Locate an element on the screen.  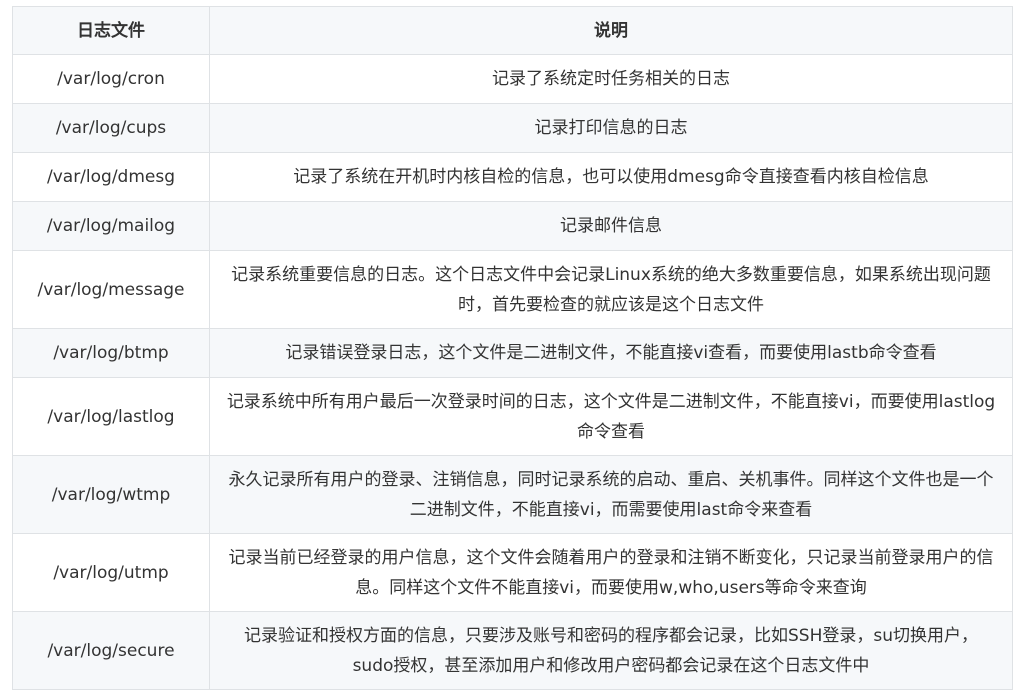
table-header-row: 日志文件 说明 is located at coordinates (512, 30).